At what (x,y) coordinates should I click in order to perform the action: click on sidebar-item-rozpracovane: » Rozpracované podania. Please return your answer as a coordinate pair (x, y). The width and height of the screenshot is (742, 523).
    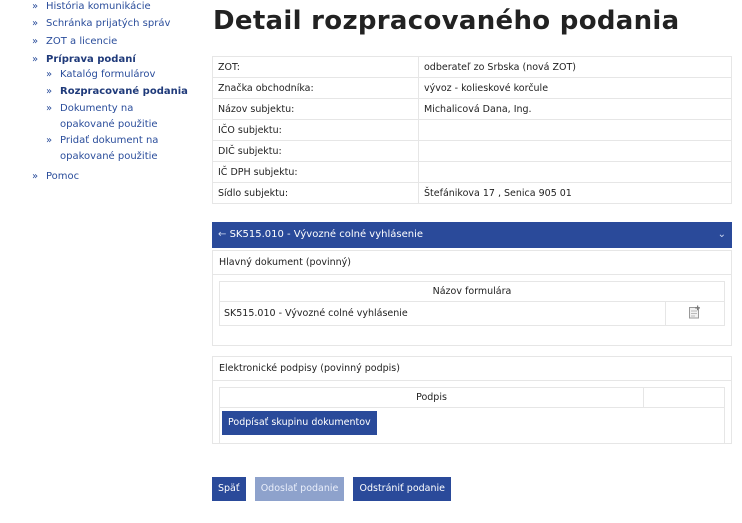
    Looking at the image, I should click on (115, 92).